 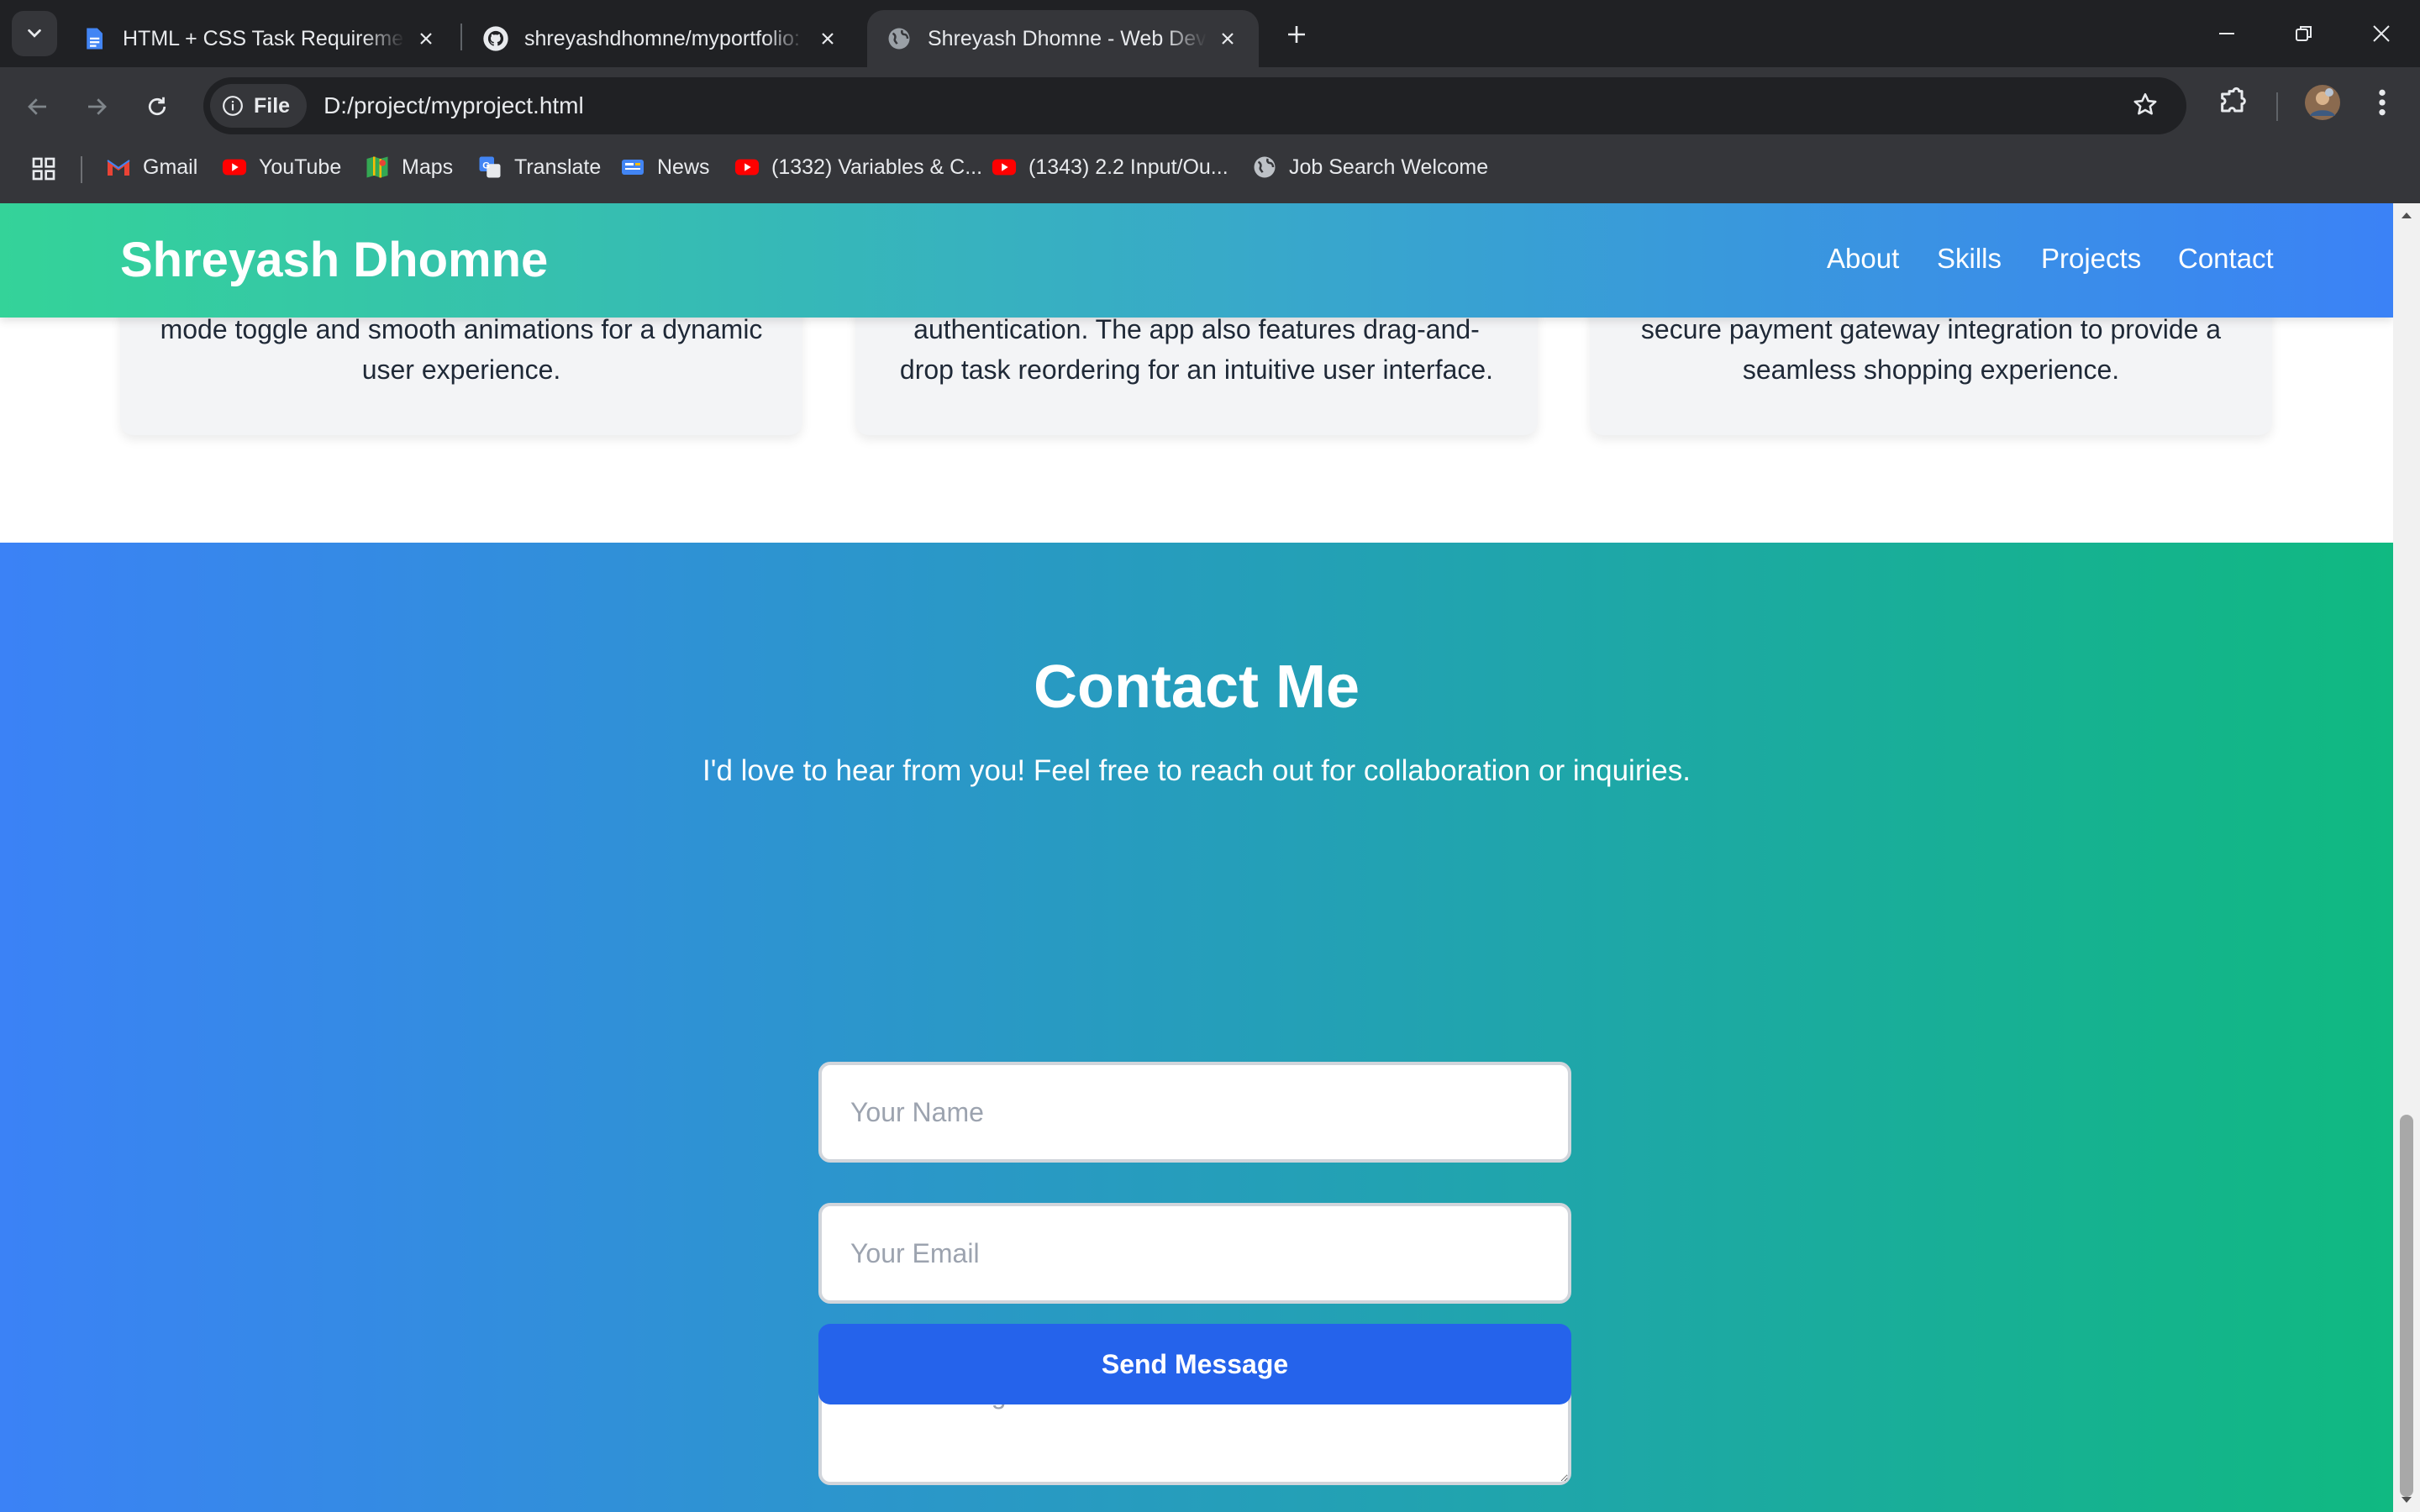 I want to click on site-brand: Shreyash Dhomne, so click(x=334, y=260).